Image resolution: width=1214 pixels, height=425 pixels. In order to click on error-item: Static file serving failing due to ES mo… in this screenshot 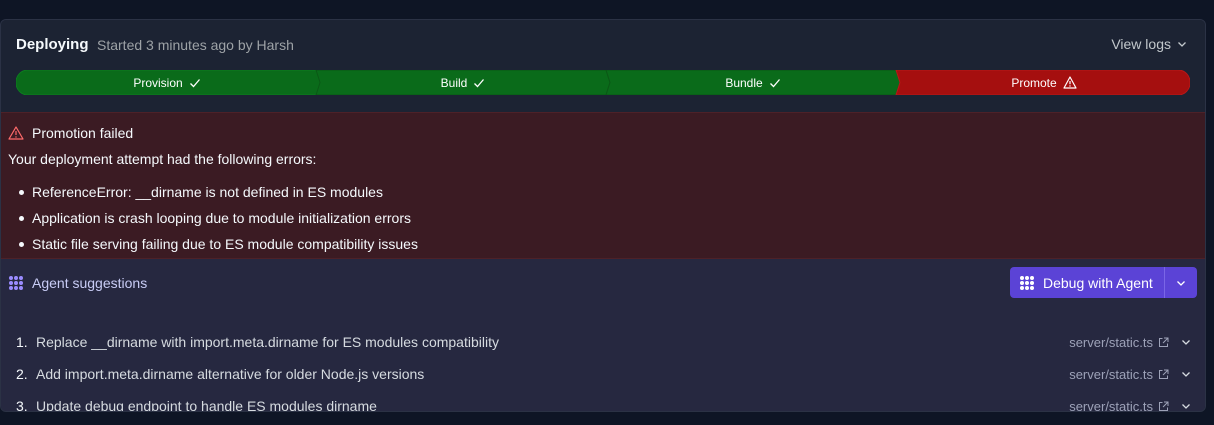, I will do `click(218, 244)`.